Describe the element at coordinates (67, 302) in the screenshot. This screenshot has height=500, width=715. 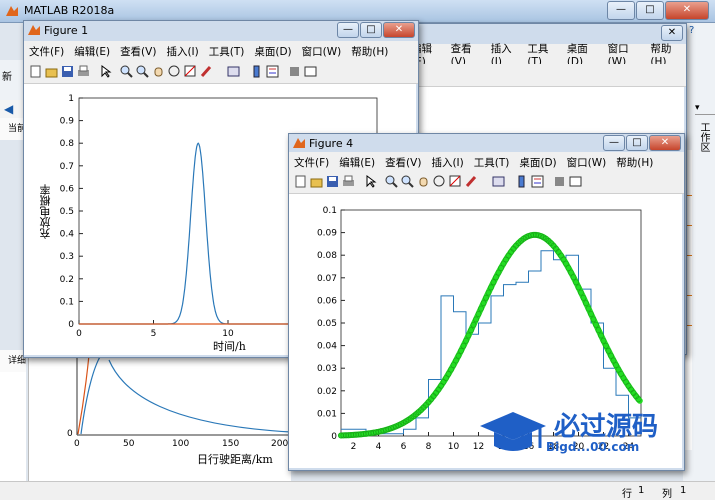
I see `figure1-ytick-label: 0.1` at that location.